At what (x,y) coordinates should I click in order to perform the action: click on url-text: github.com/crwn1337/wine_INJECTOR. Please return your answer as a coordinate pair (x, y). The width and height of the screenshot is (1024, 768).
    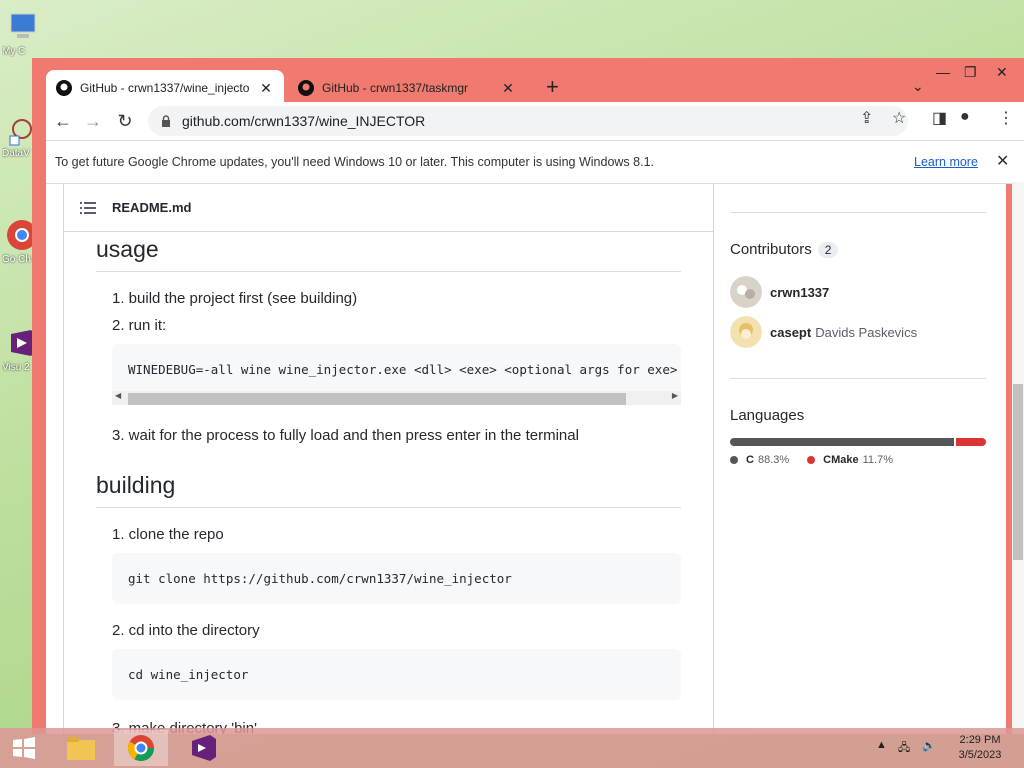
    Looking at the image, I should click on (304, 121).